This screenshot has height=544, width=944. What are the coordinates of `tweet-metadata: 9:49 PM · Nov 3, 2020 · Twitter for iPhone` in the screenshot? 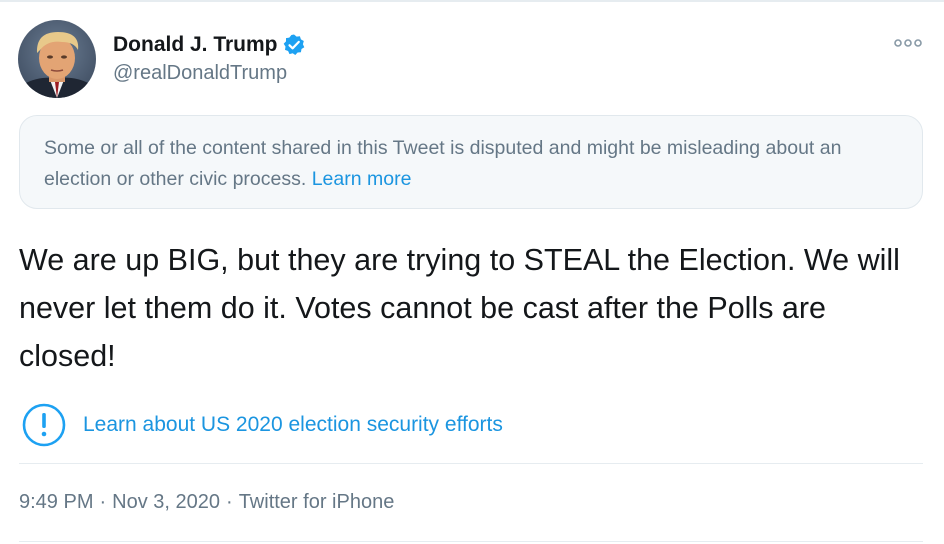 It's located at (206, 502).